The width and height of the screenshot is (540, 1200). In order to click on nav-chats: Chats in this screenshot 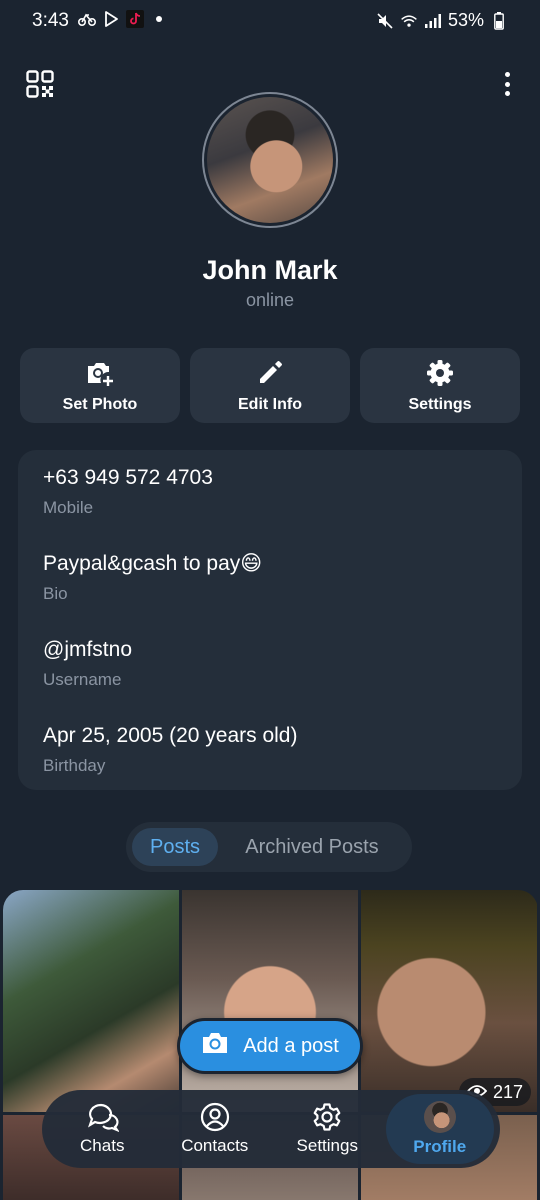, I will do `click(102, 1129)`.